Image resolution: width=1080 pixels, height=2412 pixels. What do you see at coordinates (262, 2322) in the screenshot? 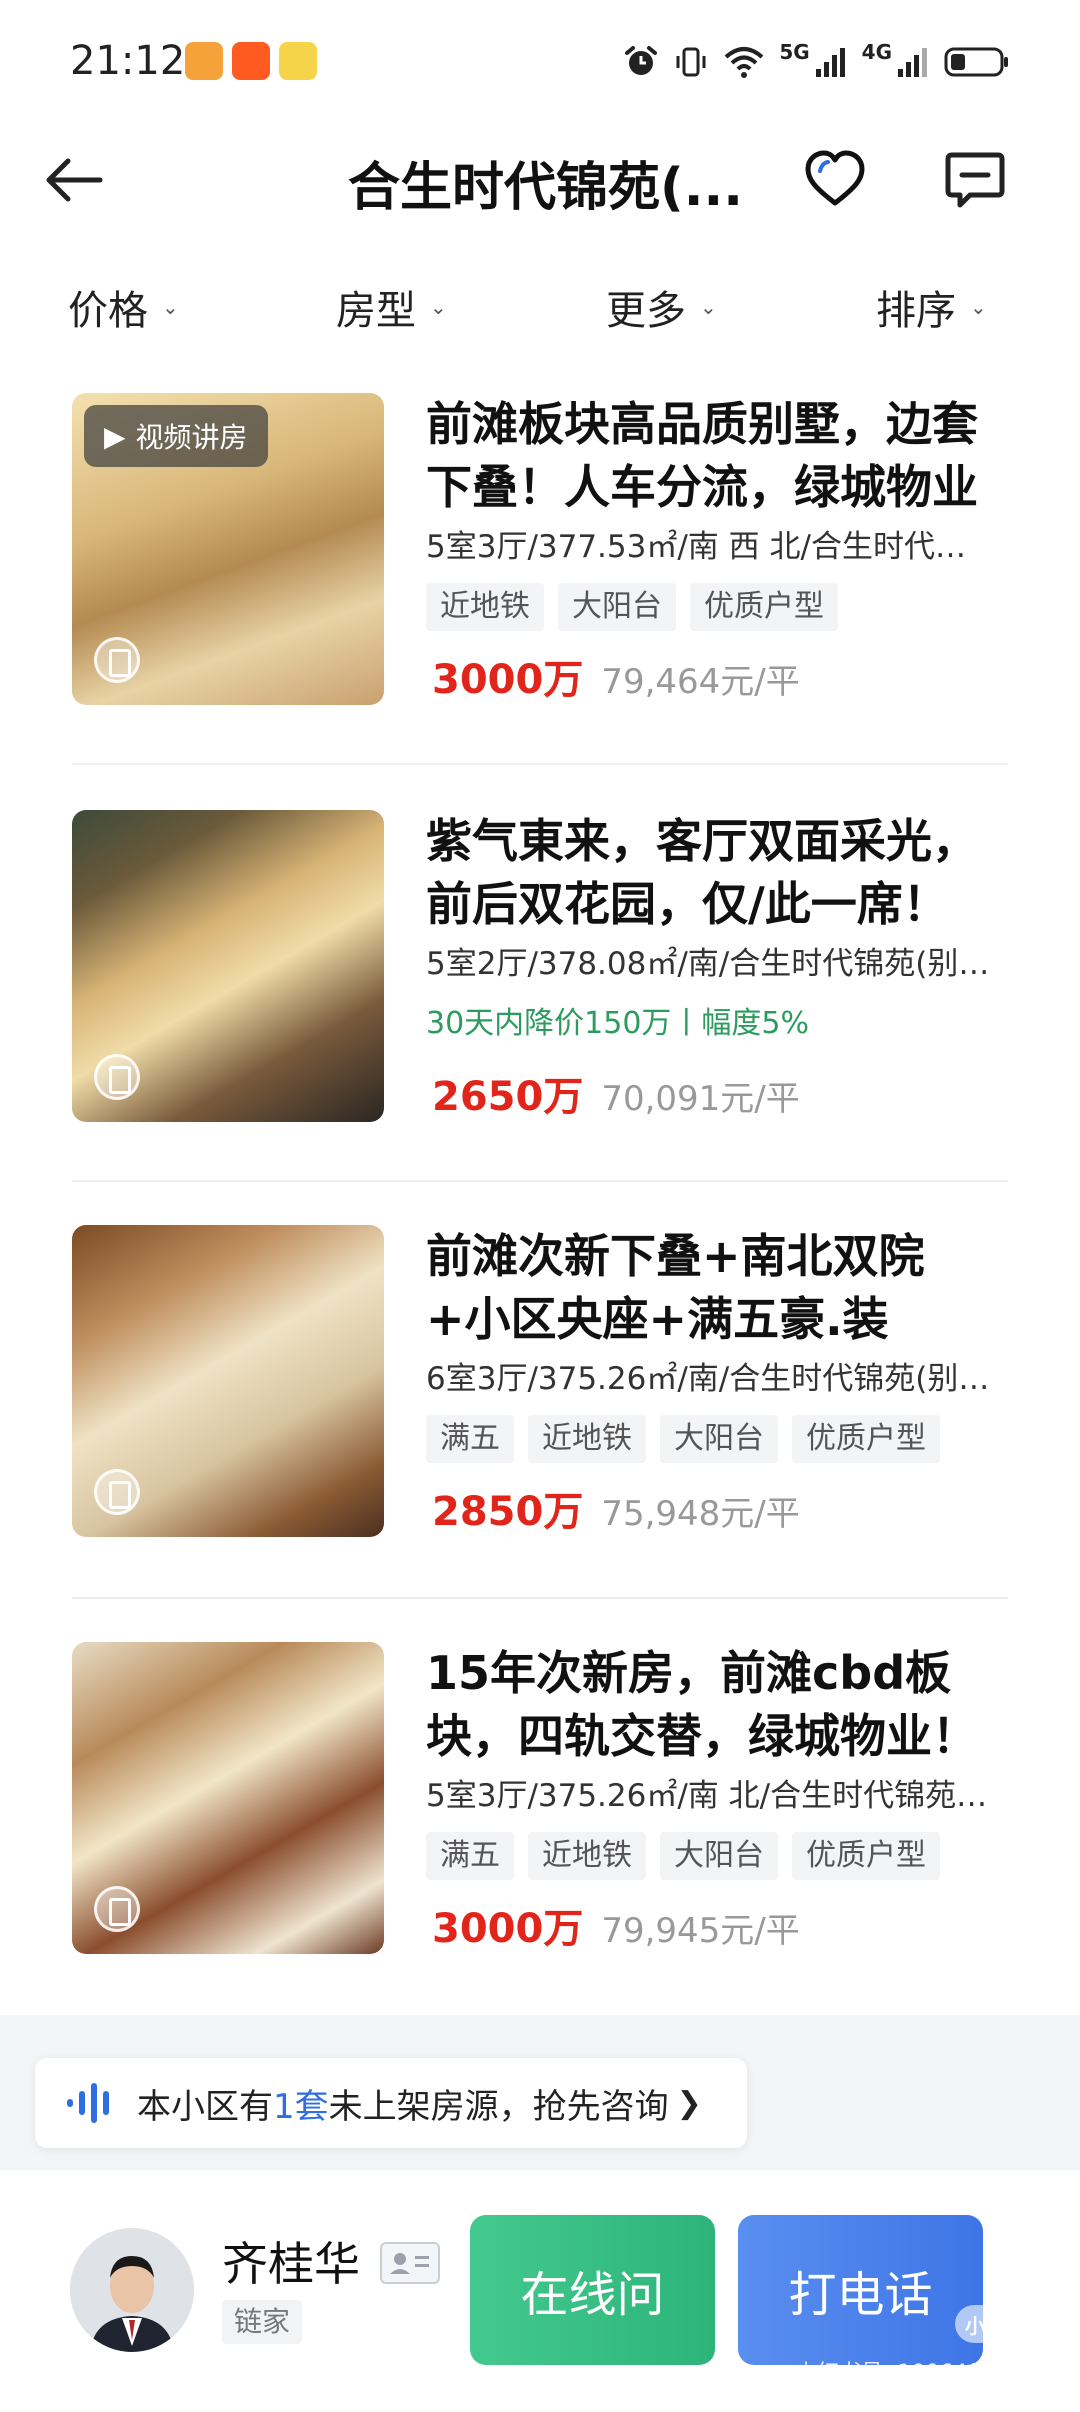
I see `agent-company-tag: 链家` at bounding box center [262, 2322].